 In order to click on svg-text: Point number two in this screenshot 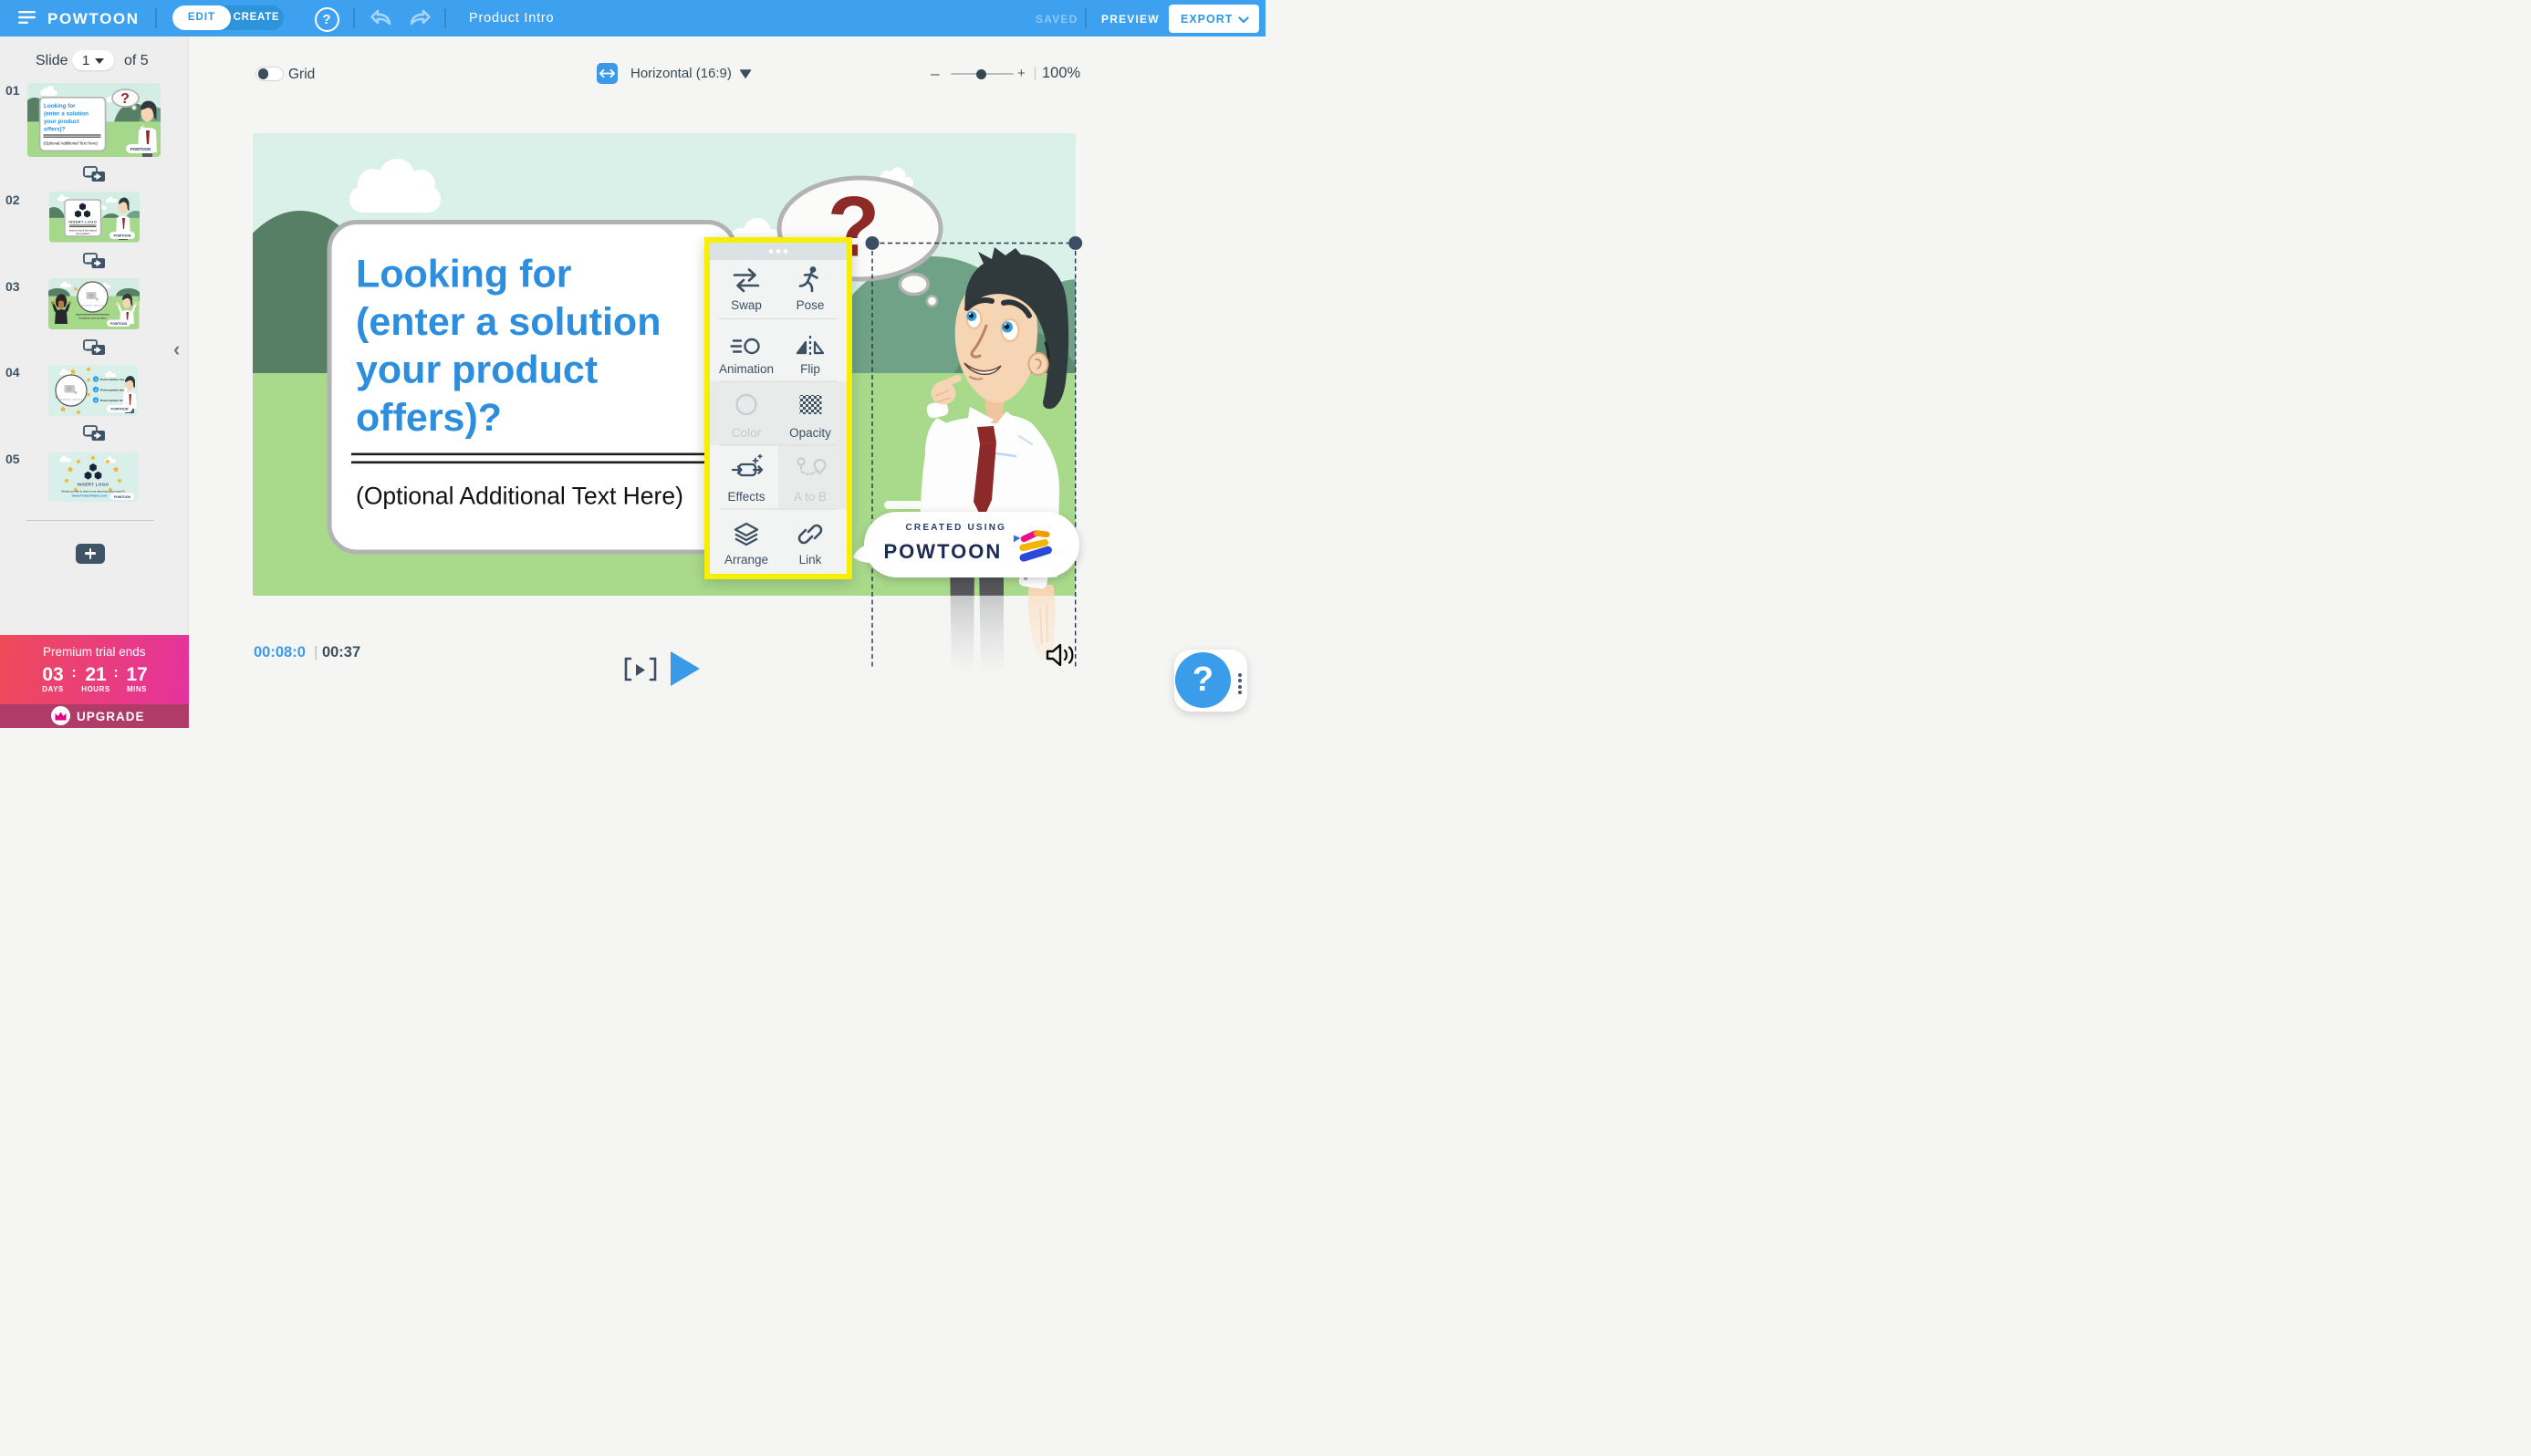, I will do `click(112, 389)`.